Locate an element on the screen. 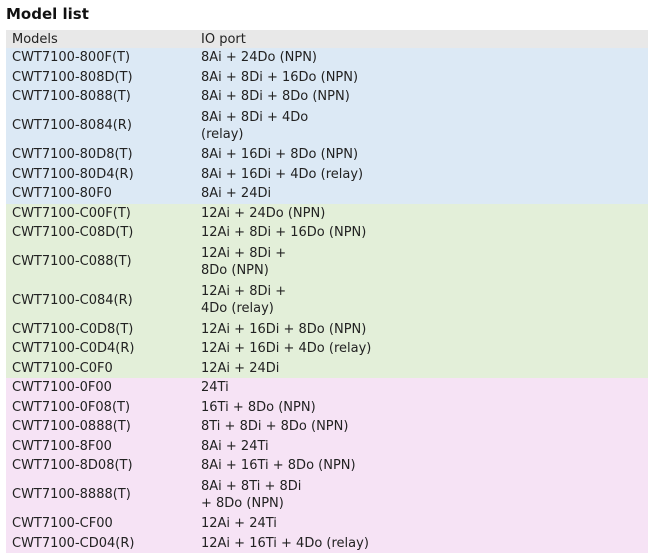 The width and height of the screenshot is (652, 553). io-port-cell: 12Ai + 8Di + 8Do (NPN) is located at coordinates (424, 262).